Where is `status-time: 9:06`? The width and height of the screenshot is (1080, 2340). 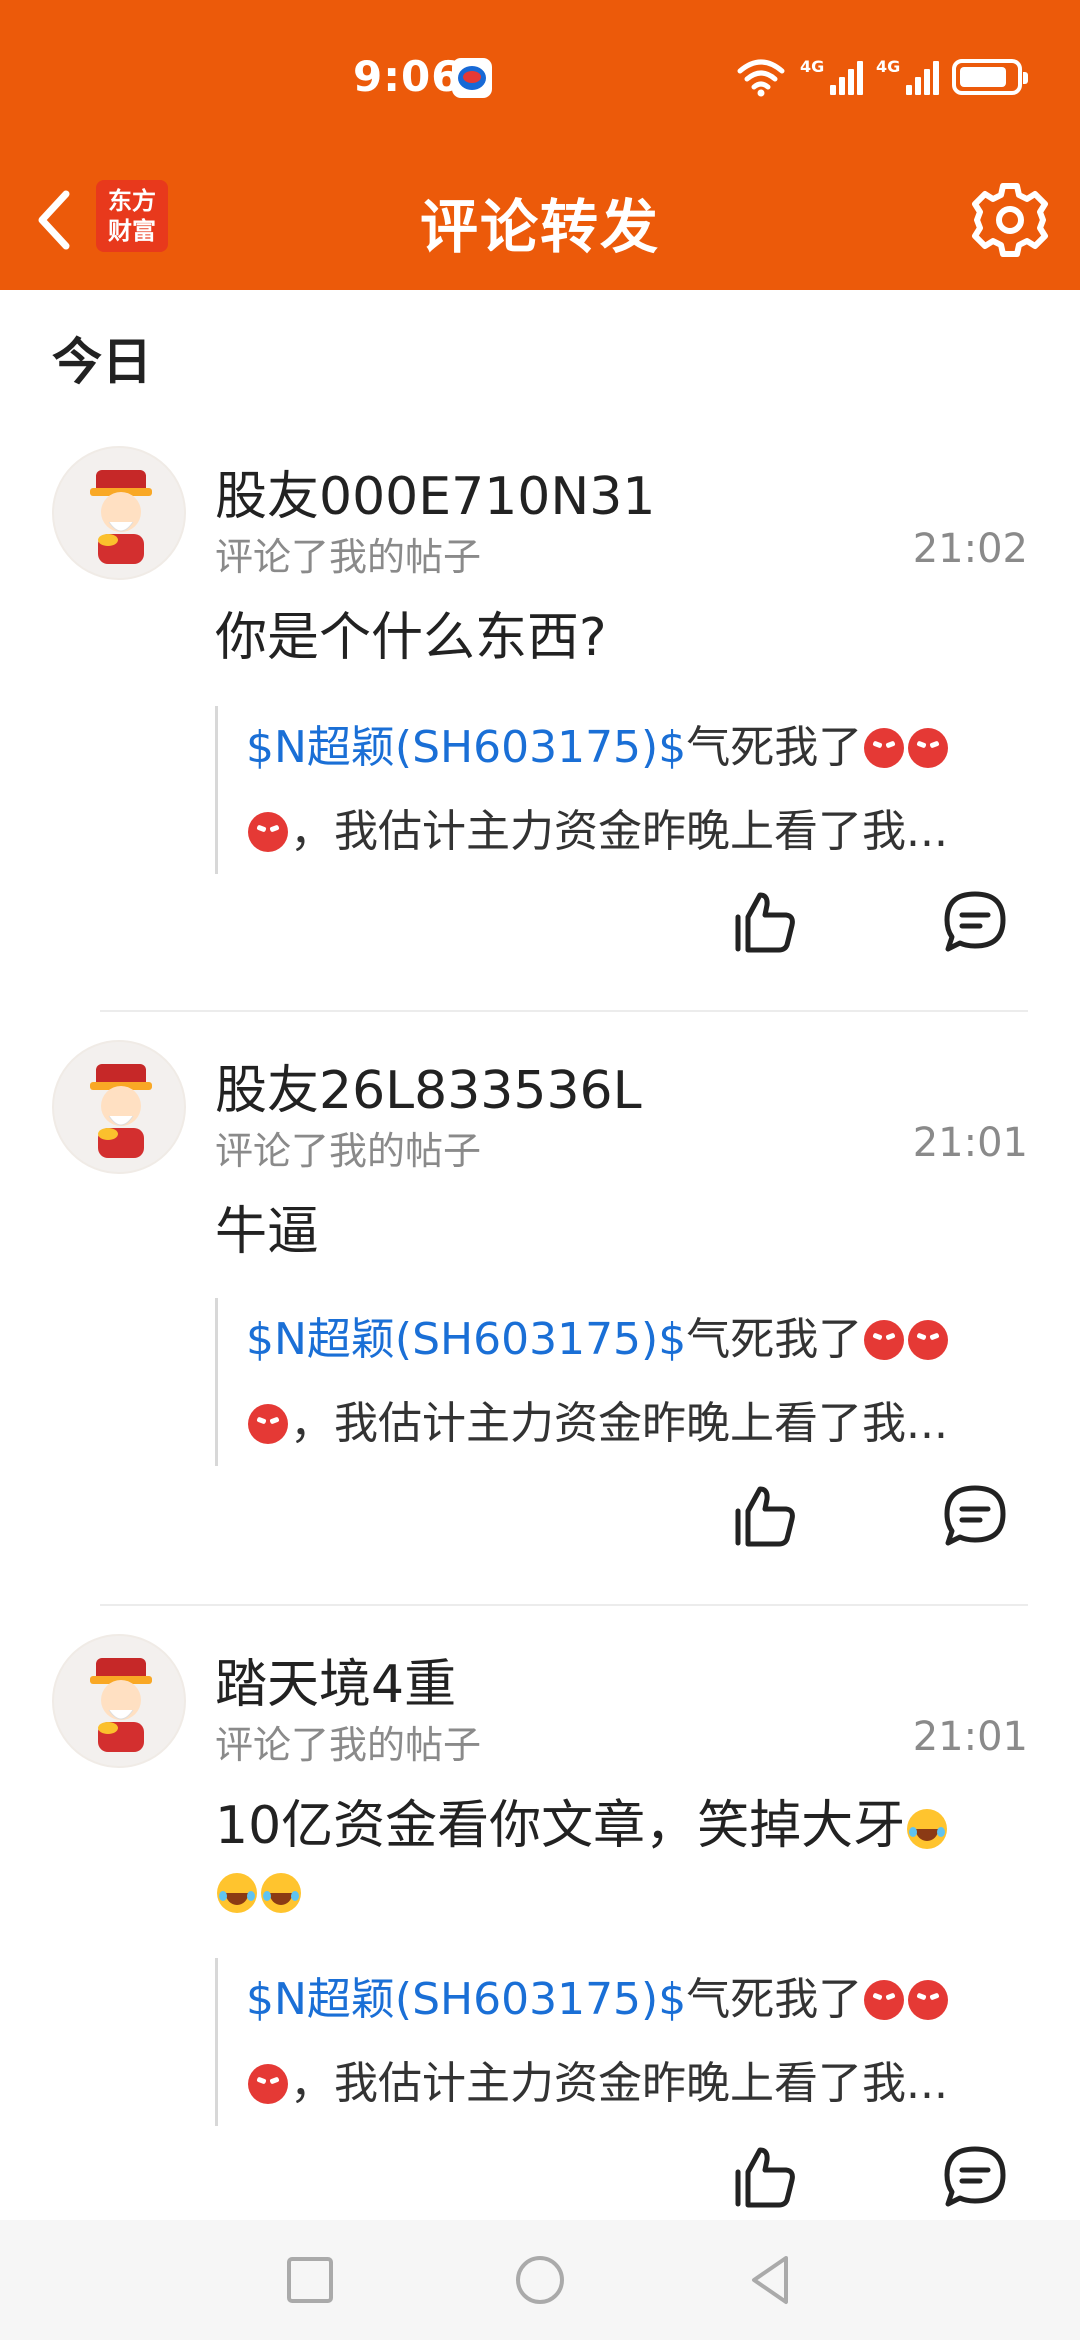
status-time: 9:06 is located at coordinates (407, 76).